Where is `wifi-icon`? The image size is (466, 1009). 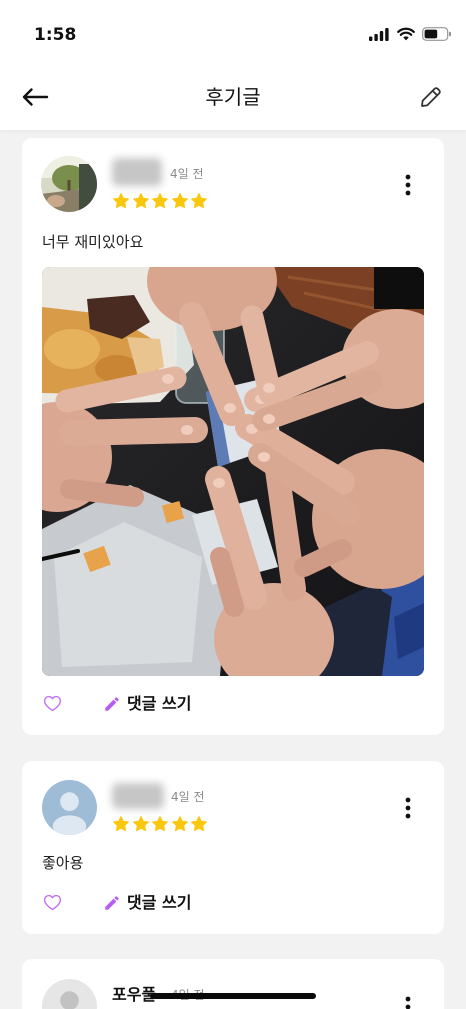
wifi-icon is located at coordinates (406, 34).